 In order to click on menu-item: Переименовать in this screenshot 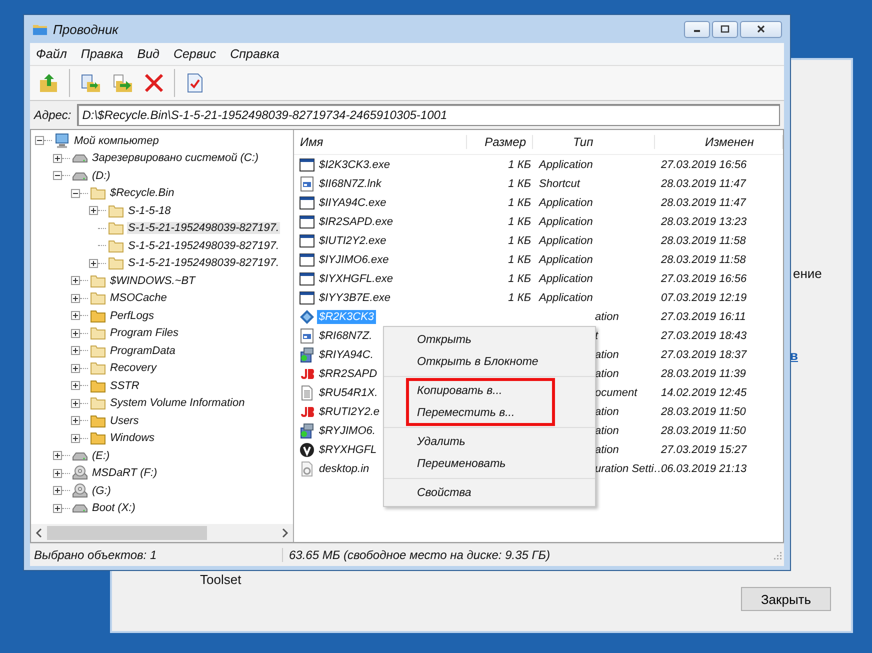, I will do `click(489, 464)`.